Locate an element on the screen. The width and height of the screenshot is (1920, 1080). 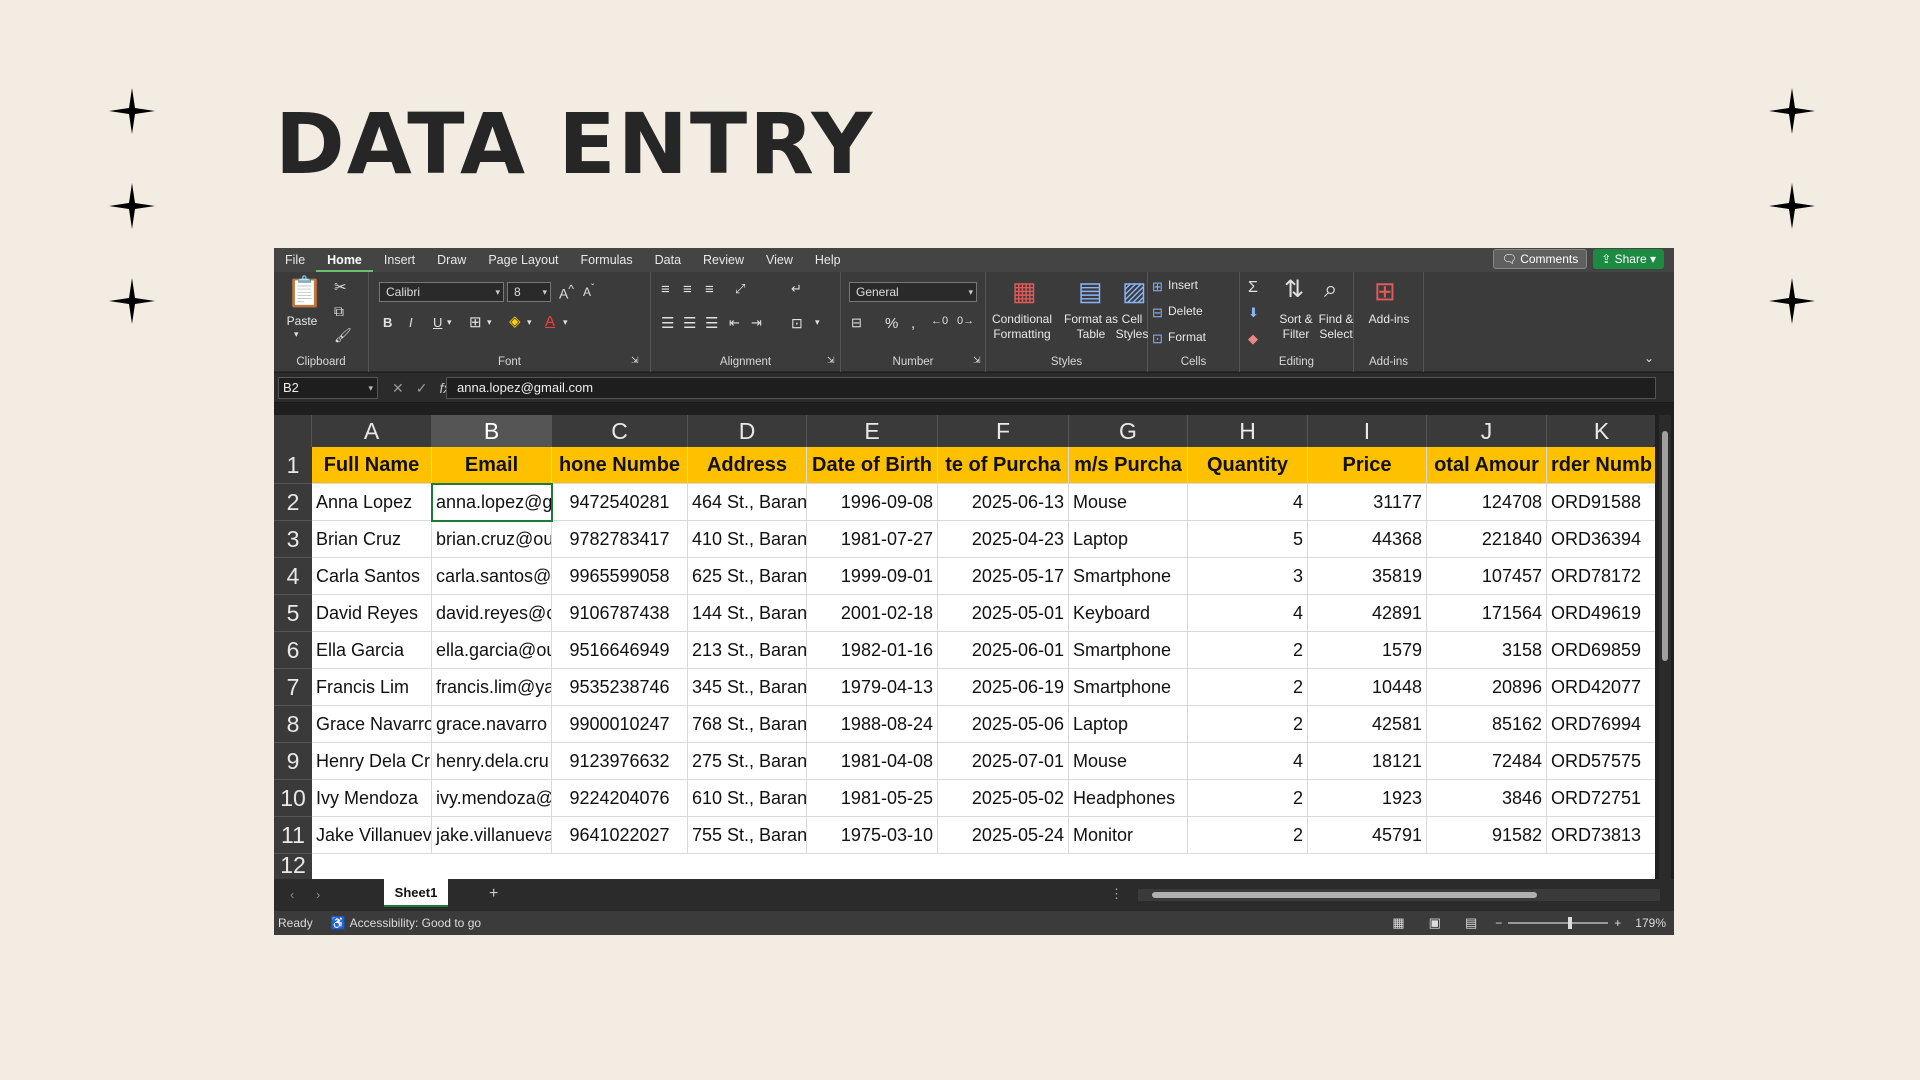
align-center-icon: ☰ is located at coordinates (689, 323).